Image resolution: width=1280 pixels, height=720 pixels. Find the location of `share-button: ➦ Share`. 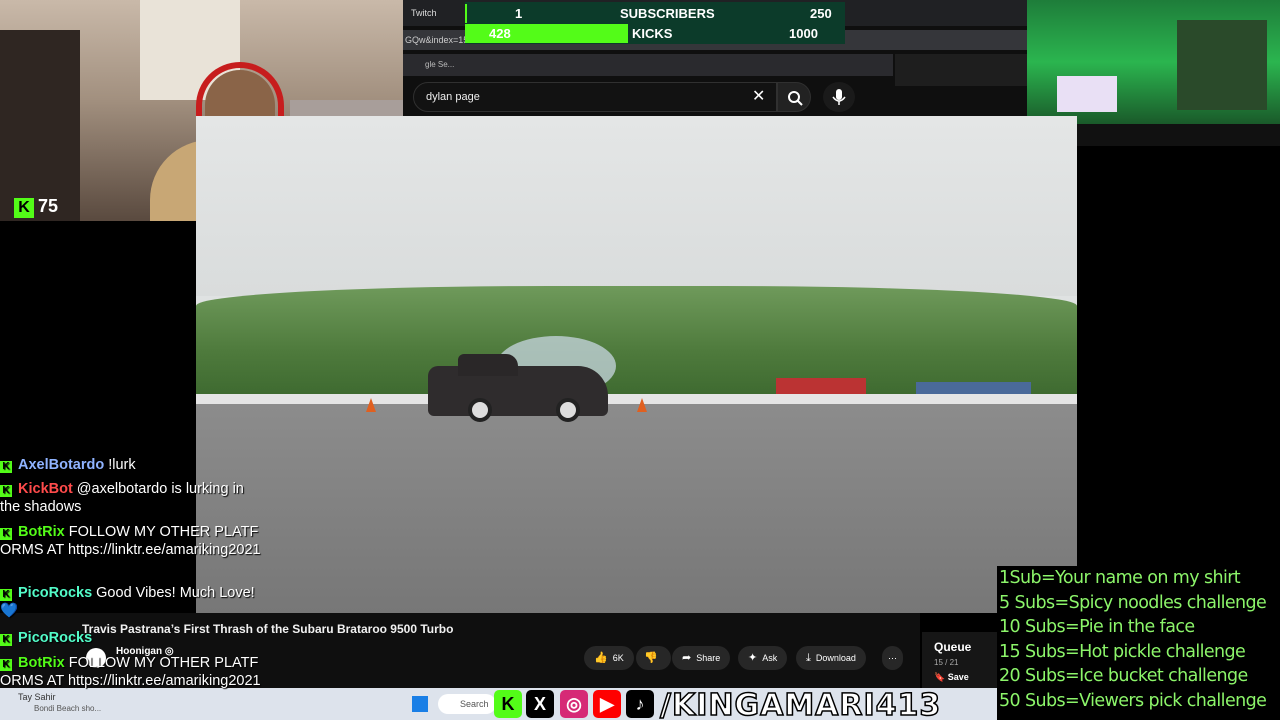

share-button: ➦ Share is located at coordinates (701, 658).